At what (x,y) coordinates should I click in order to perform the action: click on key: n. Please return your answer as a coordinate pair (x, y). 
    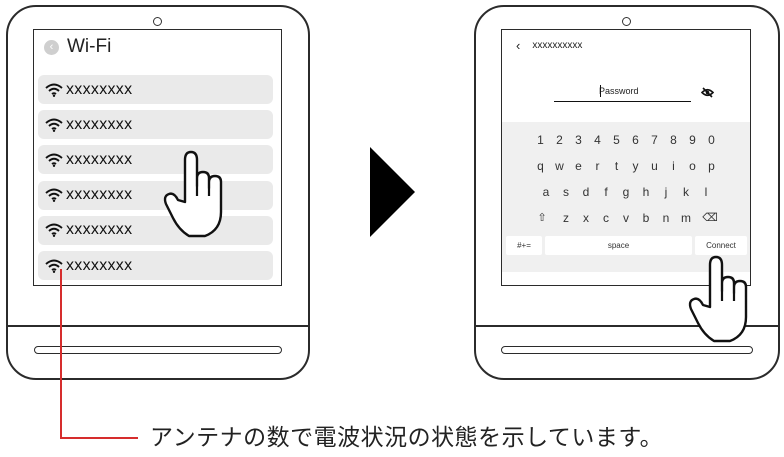
    Looking at the image, I should click on (666, 218).